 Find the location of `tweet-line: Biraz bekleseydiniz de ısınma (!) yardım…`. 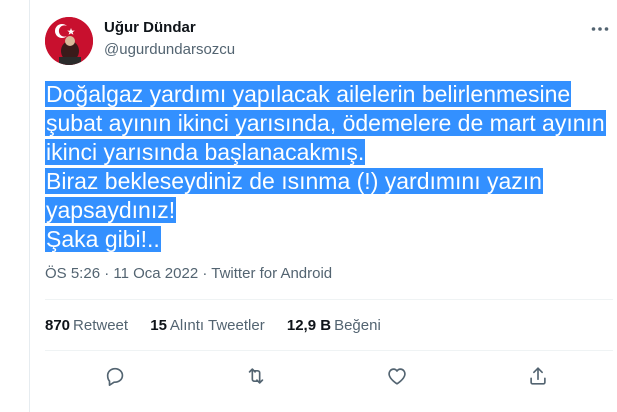

tweet-line: Biraz bekleseydiniz de ısınma (!) yardım… is located at coordinates (294, 181).